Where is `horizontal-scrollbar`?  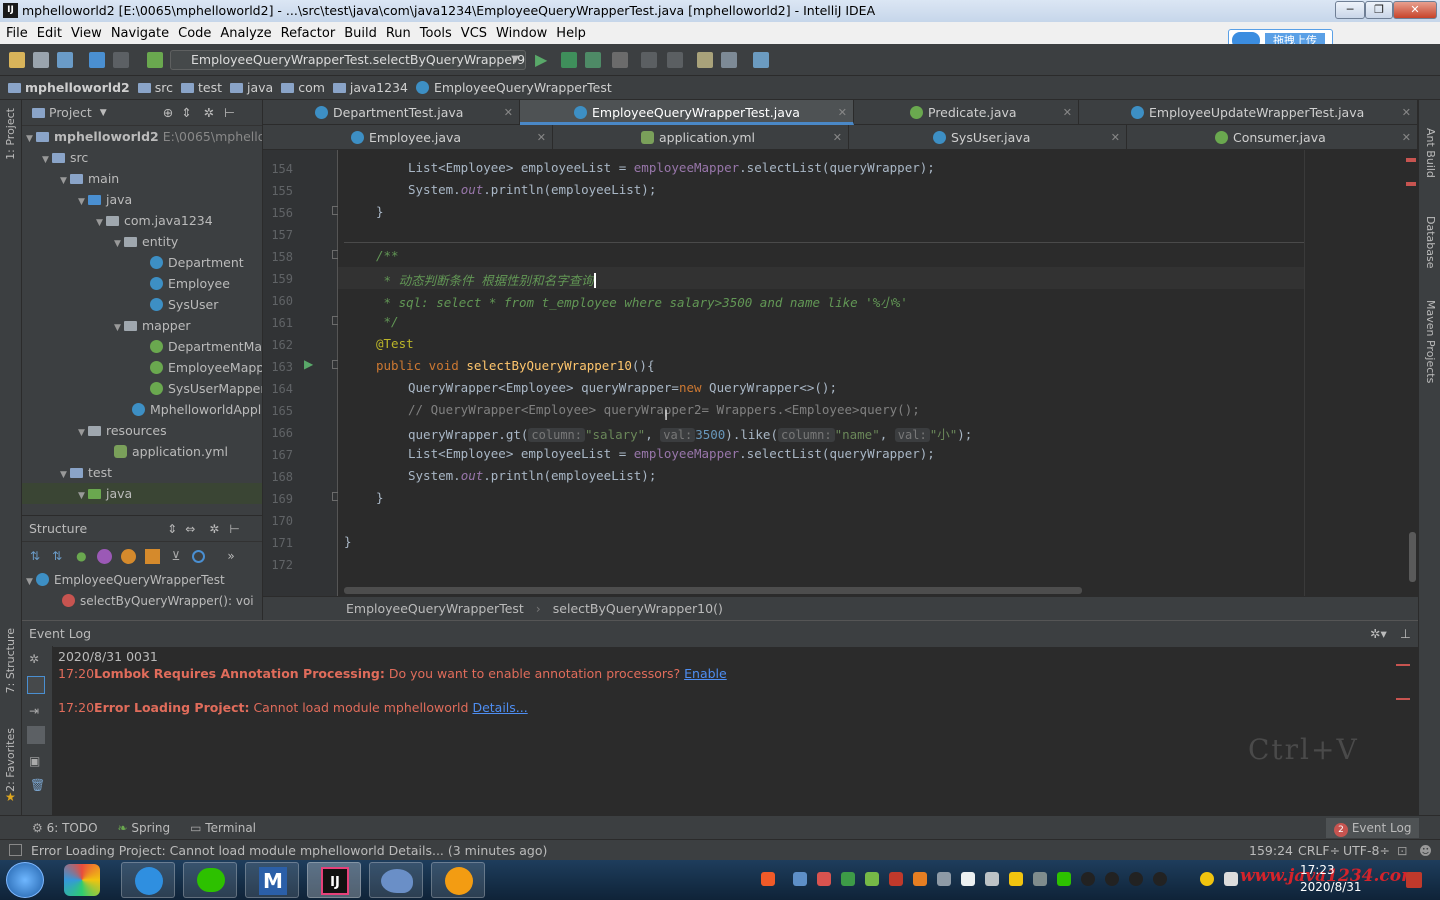 horizontal-scrollbar is located at coordinates (713, 590).